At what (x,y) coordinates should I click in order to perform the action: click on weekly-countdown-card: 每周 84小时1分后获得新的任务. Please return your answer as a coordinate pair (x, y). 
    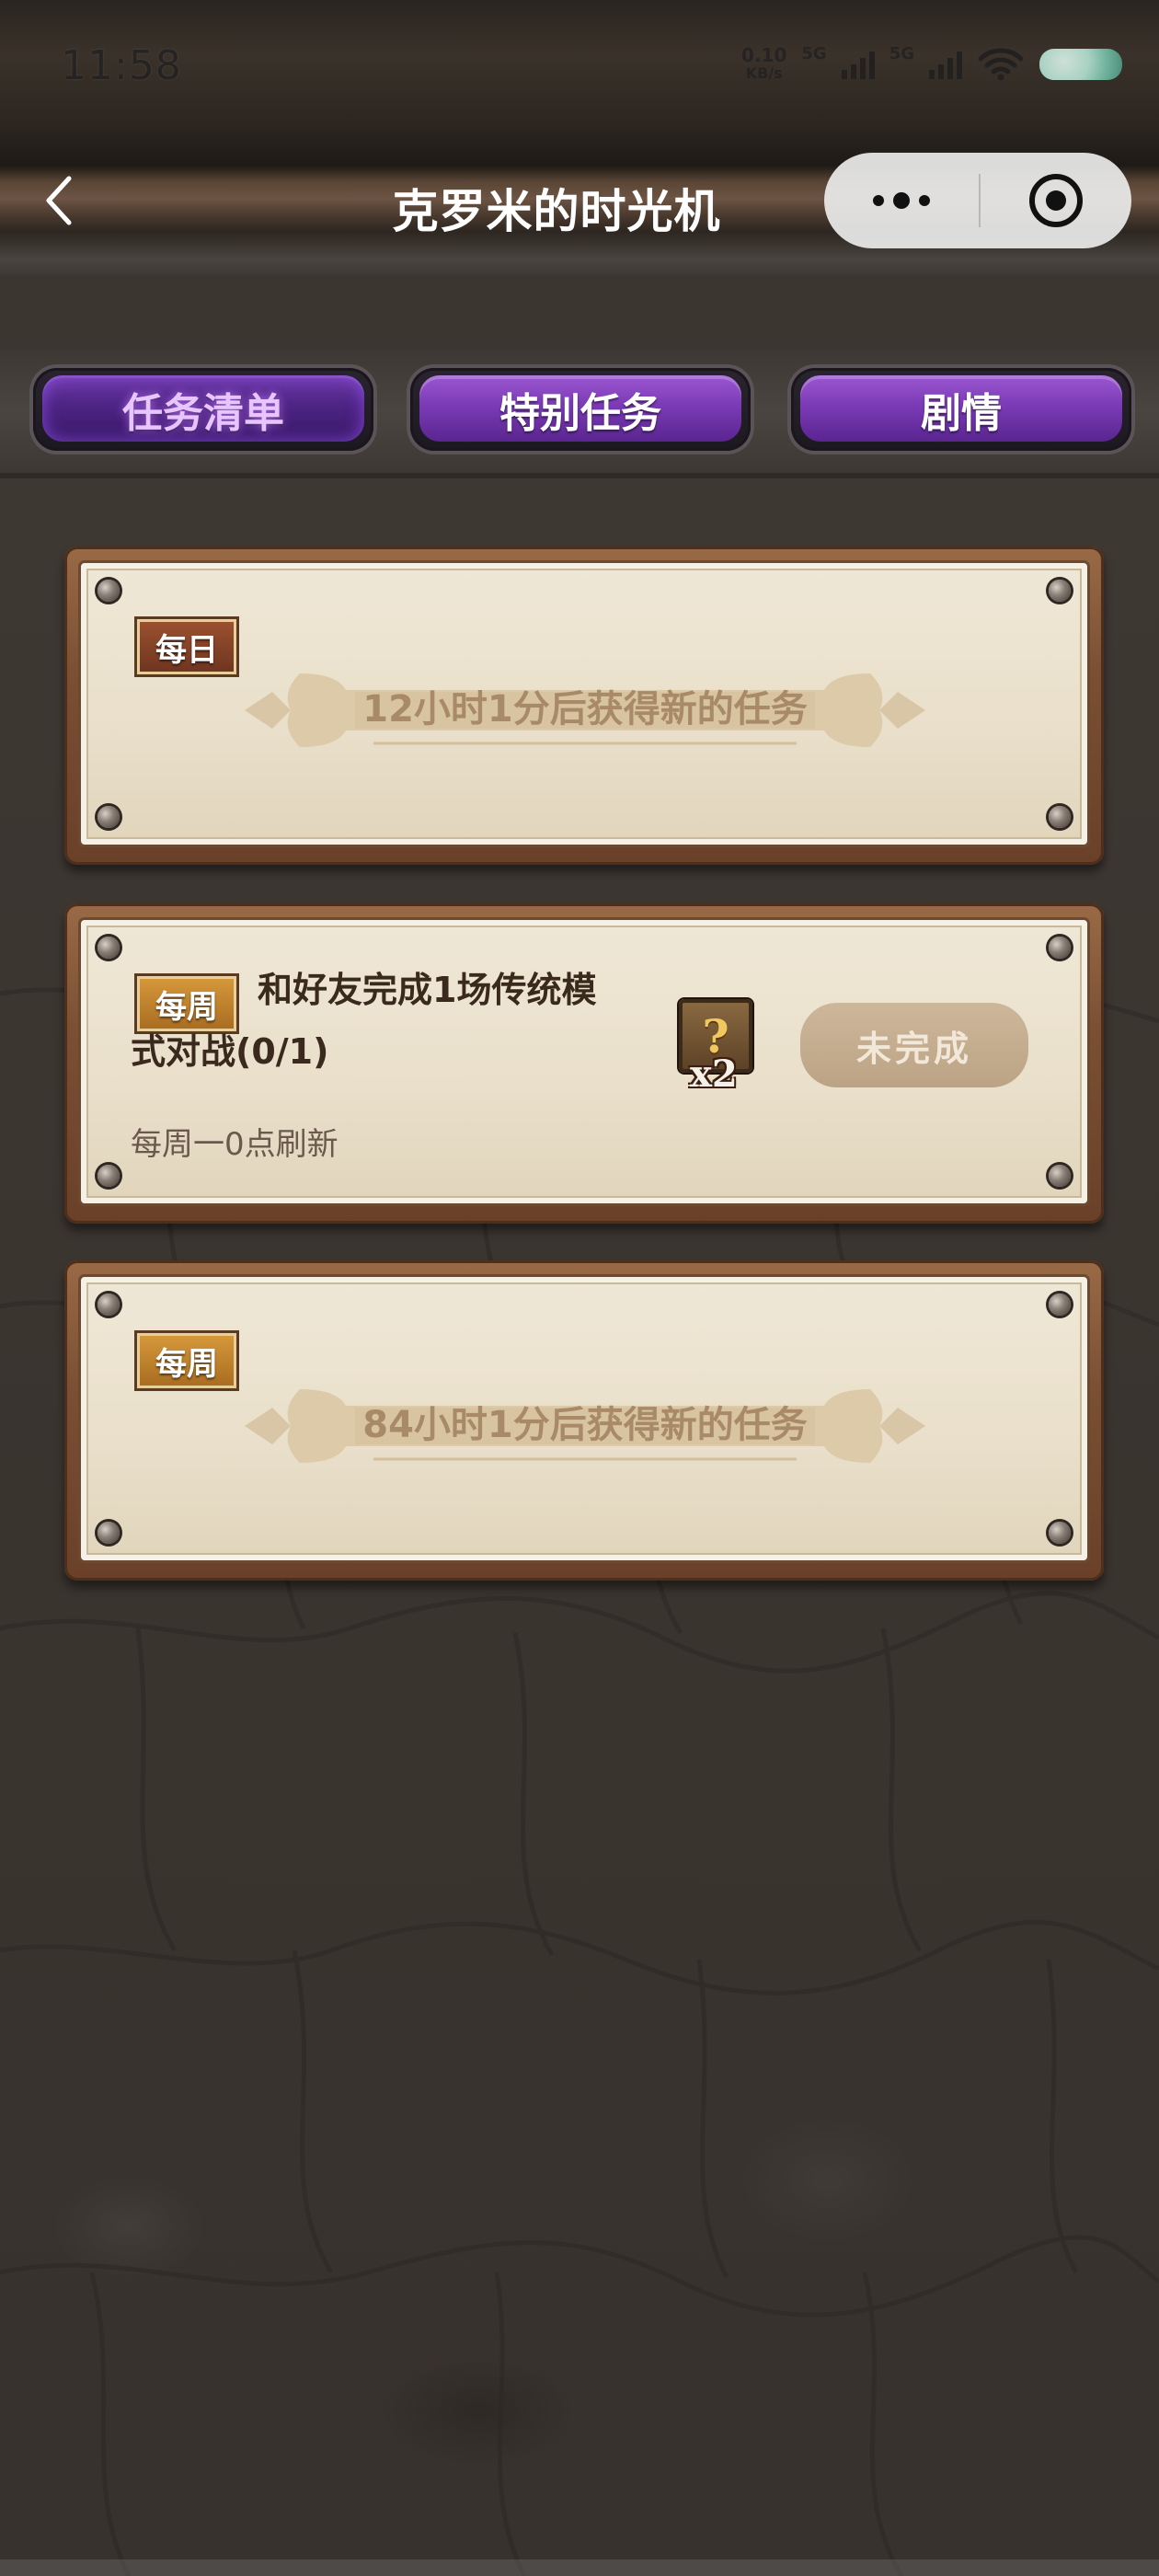
    Looking at the image, I should click on (584, 1420).